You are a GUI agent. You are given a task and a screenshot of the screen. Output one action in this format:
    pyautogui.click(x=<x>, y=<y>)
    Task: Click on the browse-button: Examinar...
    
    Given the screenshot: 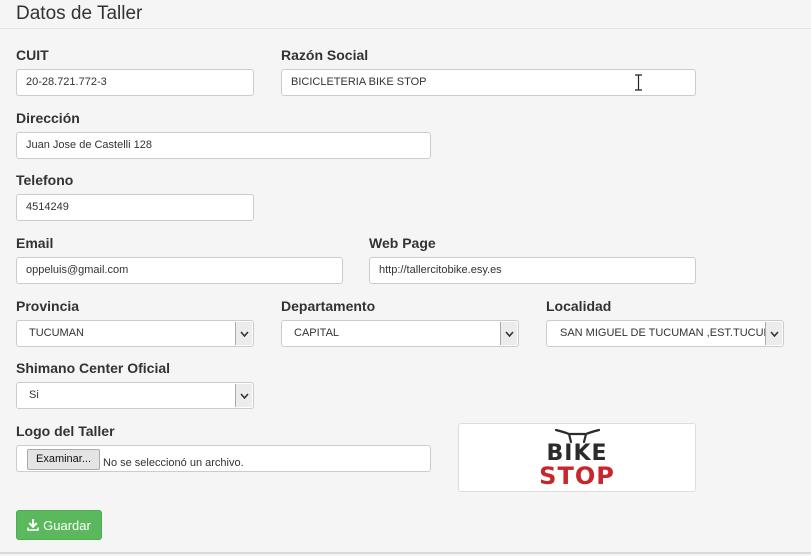 What is the action you would take?
    pyautogui.click(x=64, y=459)
    